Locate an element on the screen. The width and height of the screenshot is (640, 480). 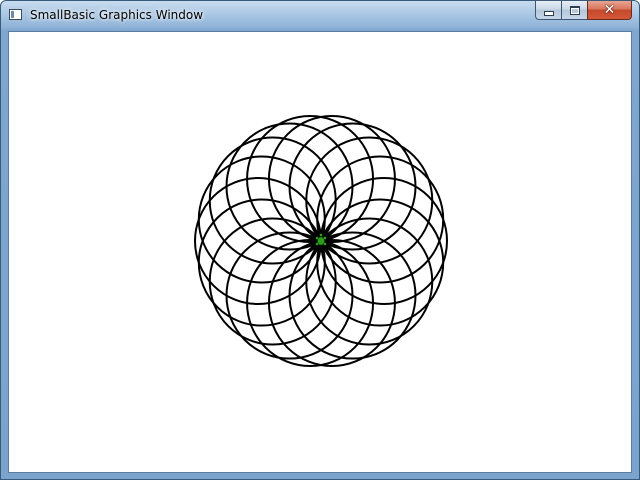
caption-buttons: ✕ is located at coordinates (583, 10).